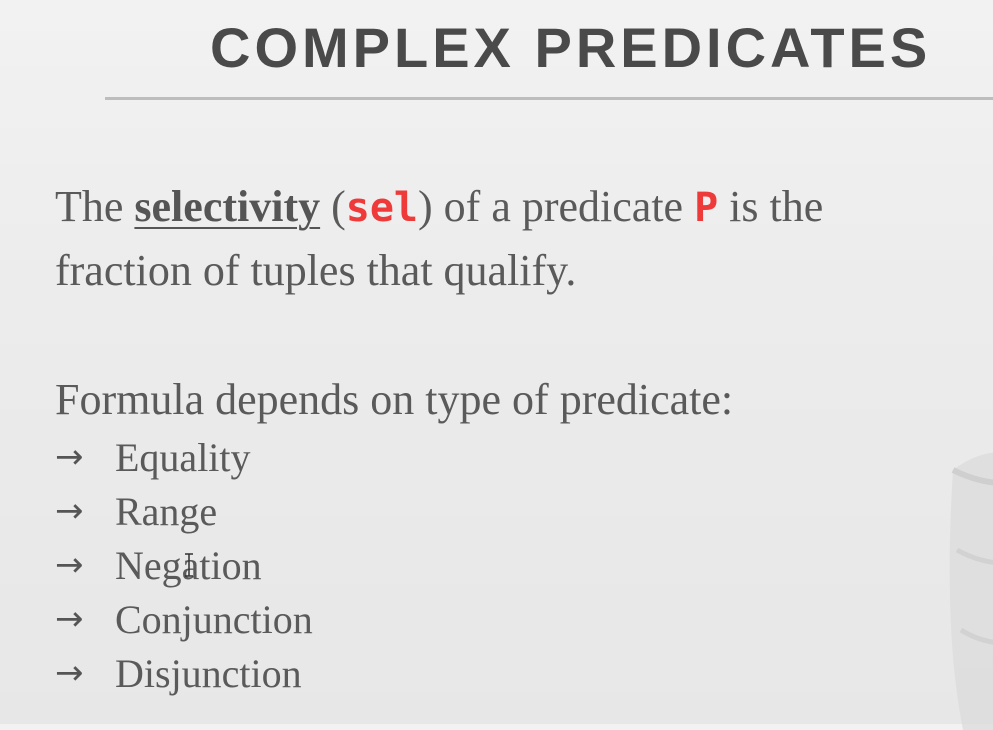 The width and height of the screenshot is (993, 730). Describe the element at coordinates (338, 206) in the screenshot. I see `open-paren: (` at that location.